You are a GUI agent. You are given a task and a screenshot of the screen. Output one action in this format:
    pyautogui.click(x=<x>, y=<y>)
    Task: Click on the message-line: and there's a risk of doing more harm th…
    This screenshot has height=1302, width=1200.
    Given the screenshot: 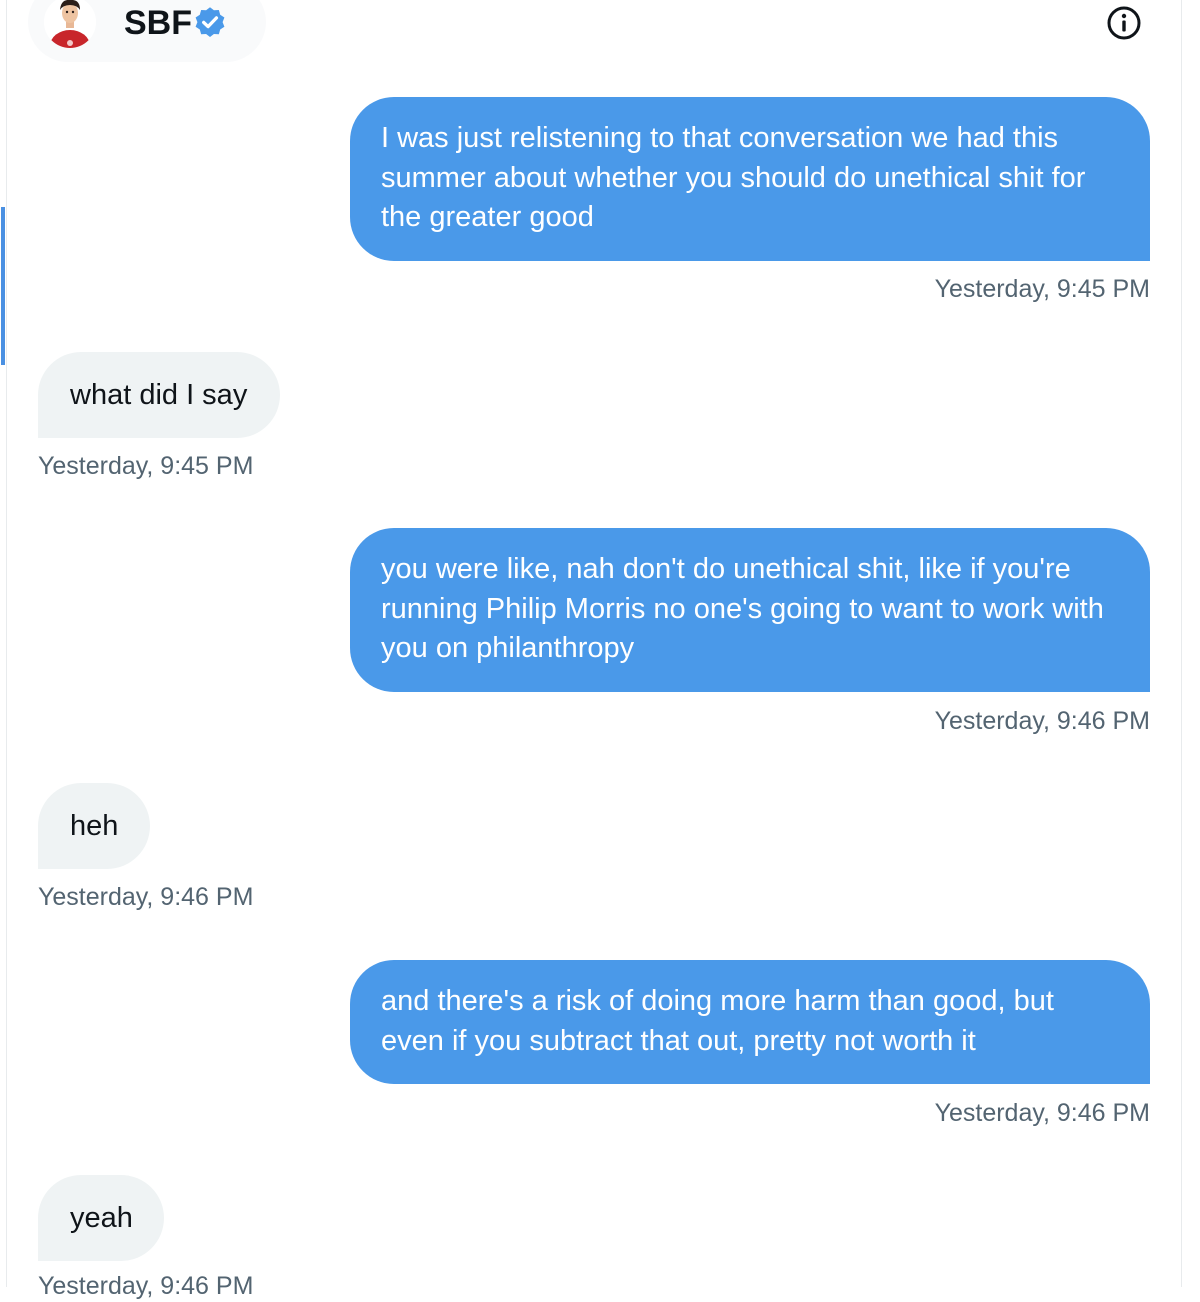 What is the action you would take?
    pyautogui.click(x=717, y=1001)
    